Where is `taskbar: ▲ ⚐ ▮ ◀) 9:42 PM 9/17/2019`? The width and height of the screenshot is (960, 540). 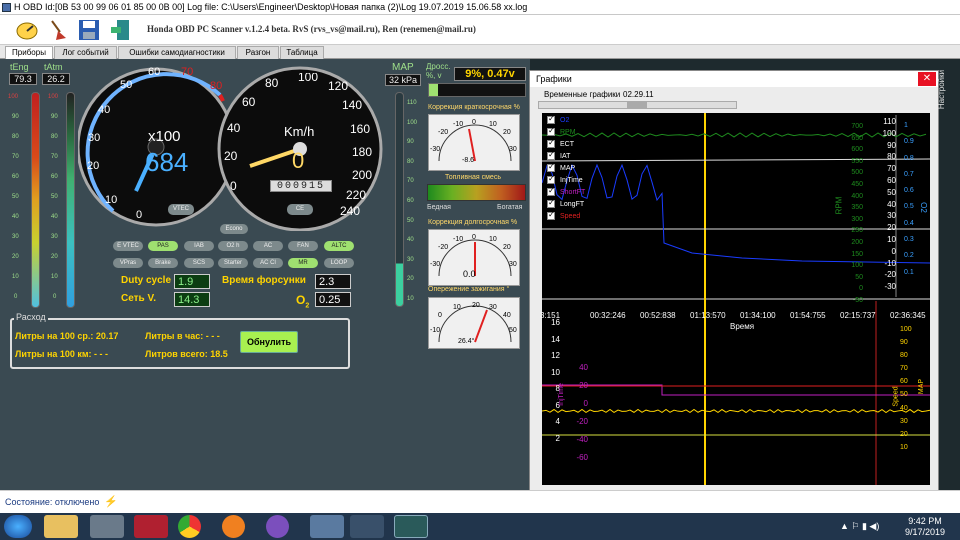
taskbar: ▲ ⚐ ▮ ◀) 9:42 PM 9/17/2019 is located at coordinates (480, 526).